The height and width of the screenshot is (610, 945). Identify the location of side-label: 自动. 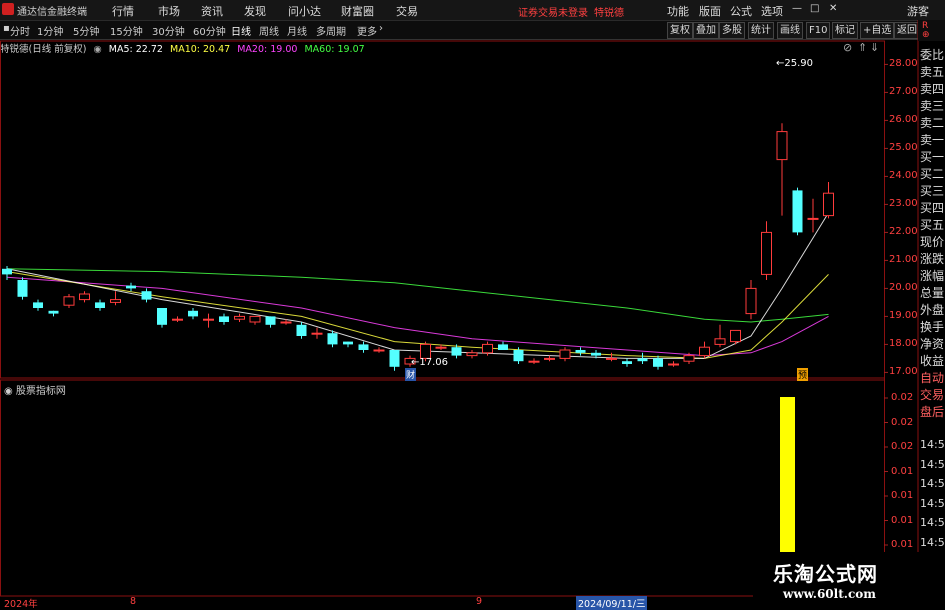
(932, 378).